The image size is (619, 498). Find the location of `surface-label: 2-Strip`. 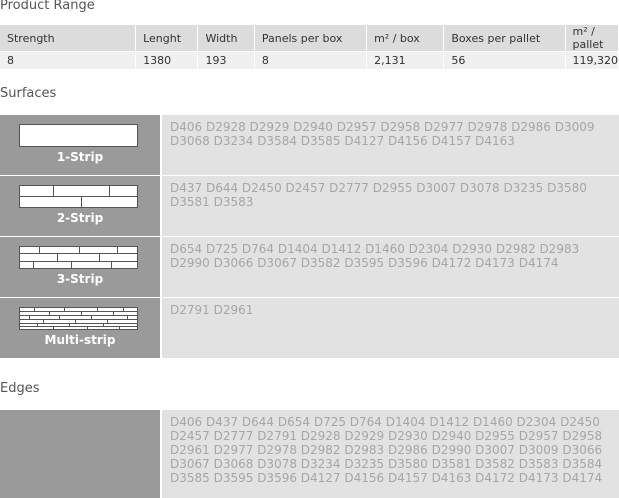

surface-label: 2-Strip is located at coordinates (80, 218).